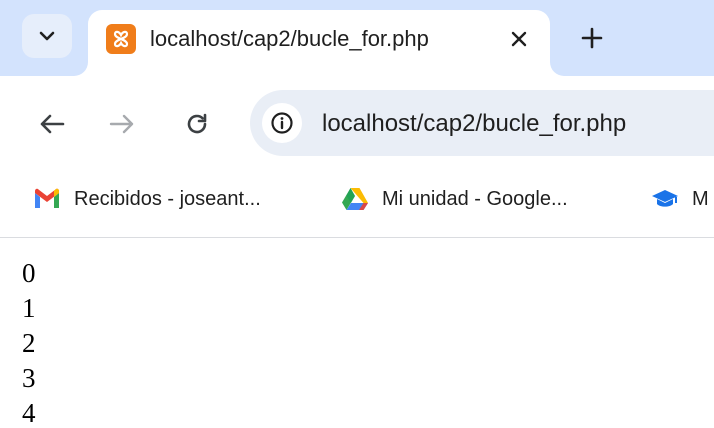 Image resolution: width=714 pixels, height=428 pixels. I want to click on bookmark-label: M, so click(700, 198).